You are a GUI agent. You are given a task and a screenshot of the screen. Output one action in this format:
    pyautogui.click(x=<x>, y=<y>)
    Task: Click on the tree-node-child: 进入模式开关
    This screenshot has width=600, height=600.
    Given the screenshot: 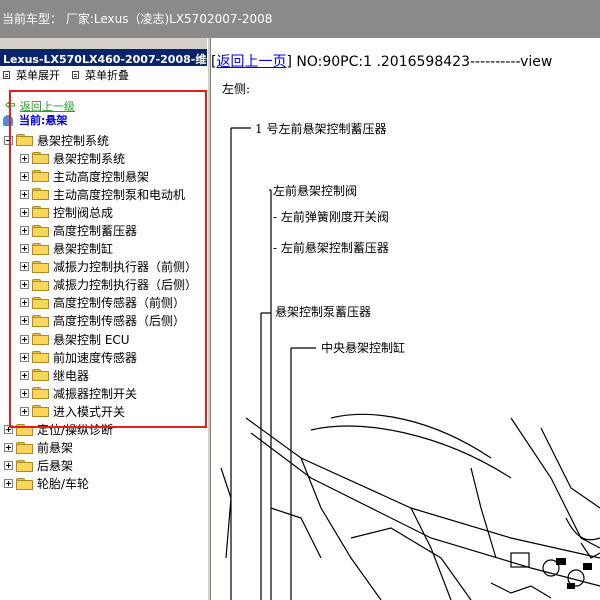 What is the action you would take?
    pyautogui.click(x=103, y=411)
    